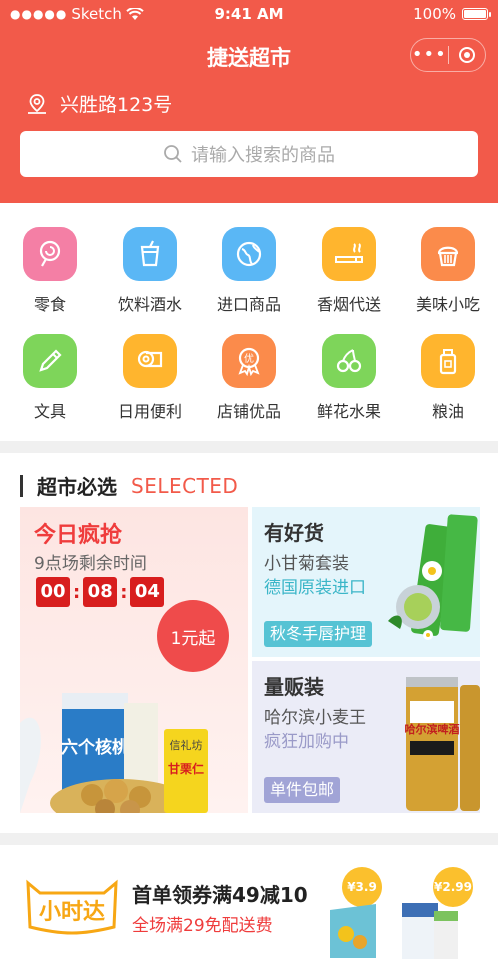  What do you see at coordinates (173, 154) in the screenshot?
I see `search-icon` at bounding box center [173, 154].